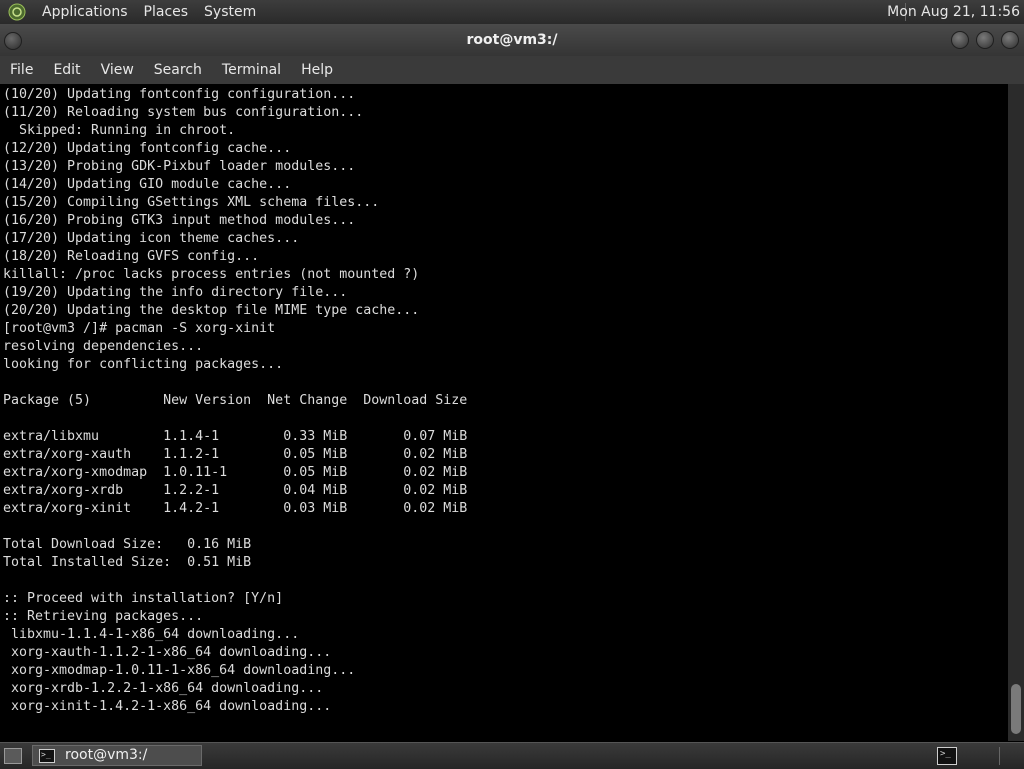 Image resolution: width=1024 pixels, height=769 pixels. Describe the element at coordinates (317, 70) in the screenshot. I see `menu-help: Help` at that location.